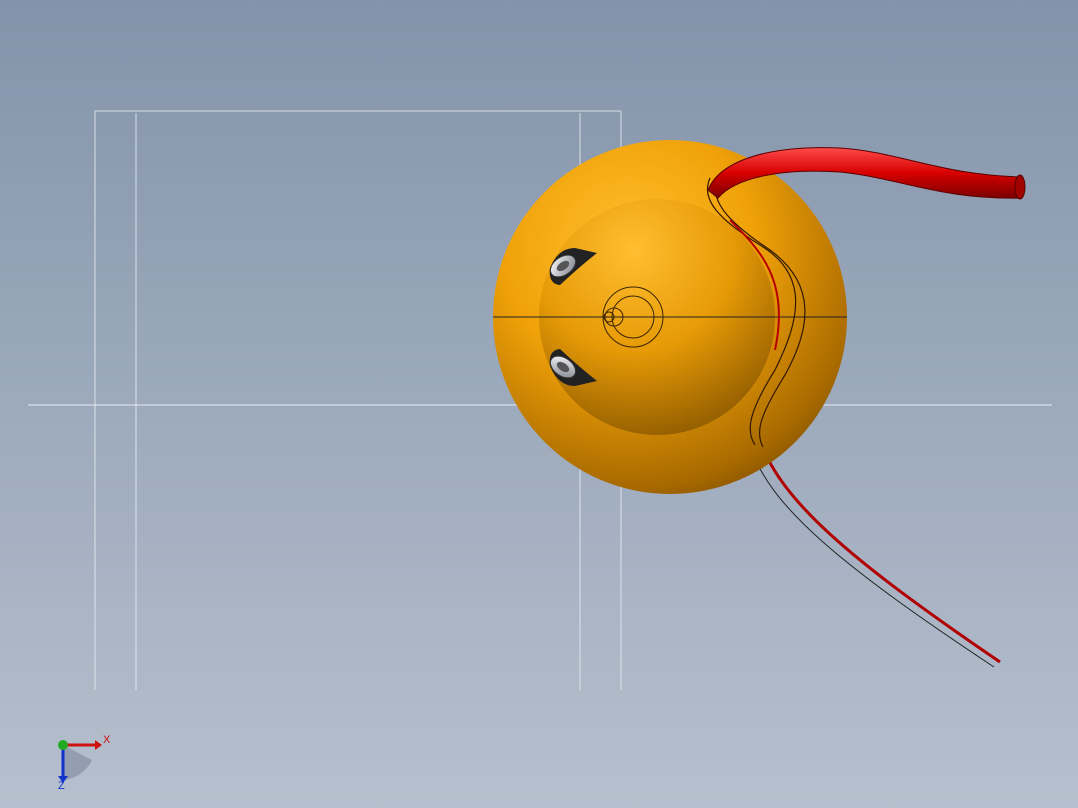 This screenshot has width=1078, height=808. I want to click on z-axis-label: Z, so click(61, 786).